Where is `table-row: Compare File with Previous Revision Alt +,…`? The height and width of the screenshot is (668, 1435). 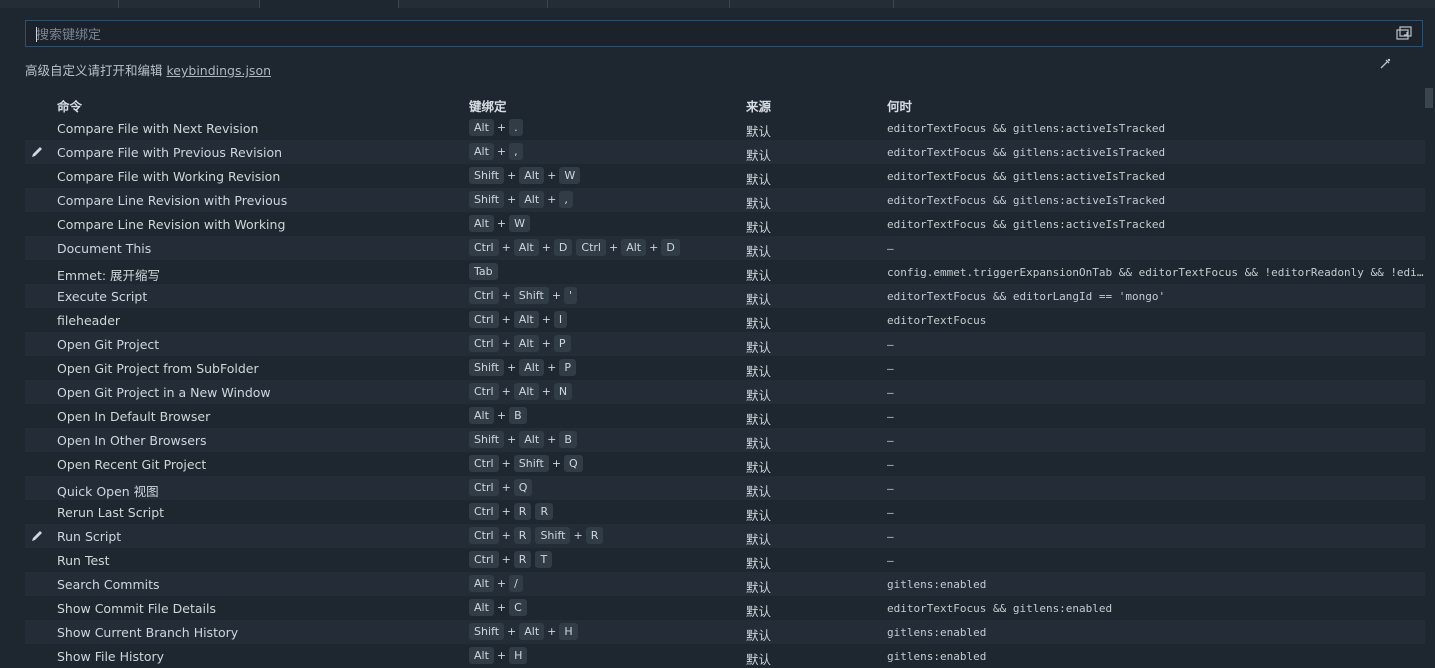 table-row: Compare File with Previous Revision Alt +,… is located at coordinates (725, 152).